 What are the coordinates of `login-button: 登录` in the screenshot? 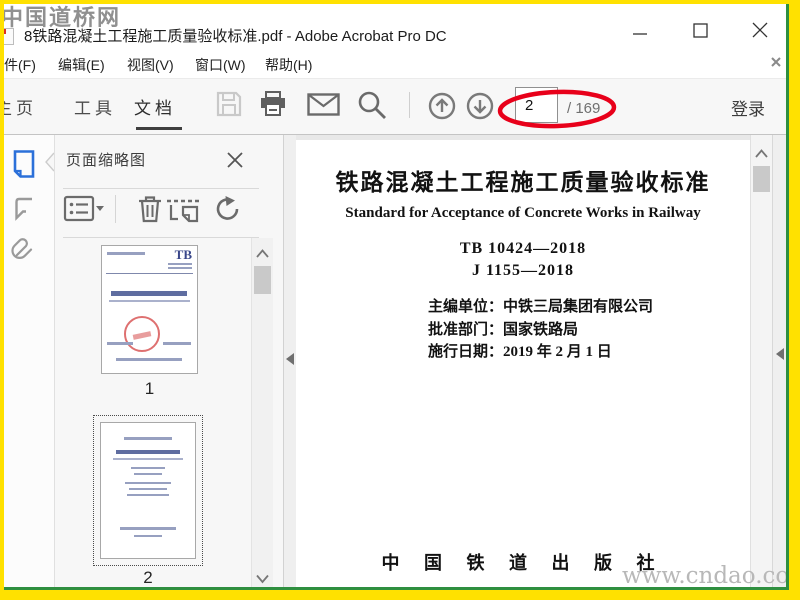 It's located at (748, 107).